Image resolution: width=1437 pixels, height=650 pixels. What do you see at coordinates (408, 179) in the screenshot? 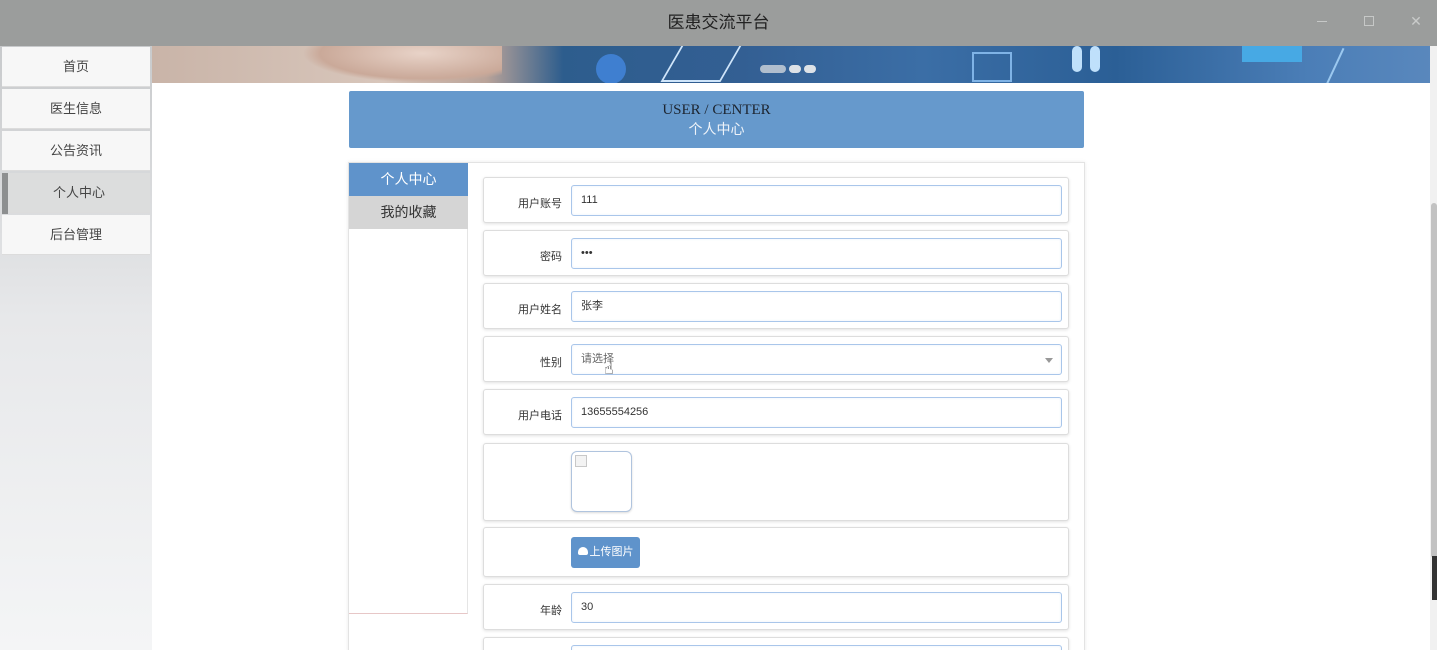
I see `subnav-item-user-center: 个人中心` at bounding box center [408, 179].